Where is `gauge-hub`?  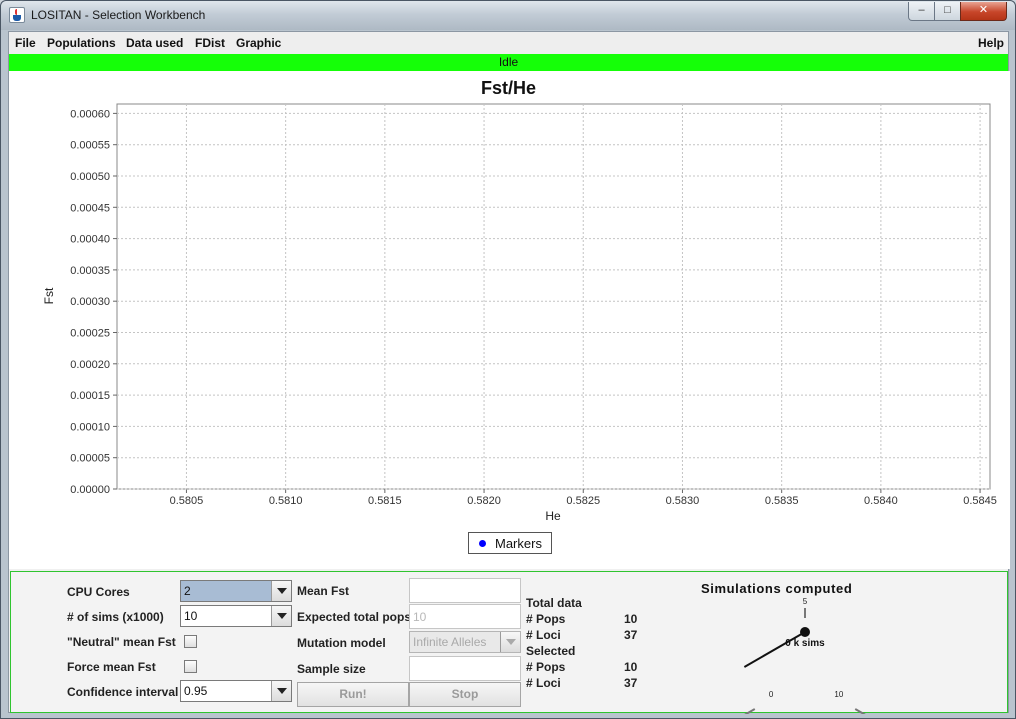 gauge-hub is located at coordinates (805, 632).